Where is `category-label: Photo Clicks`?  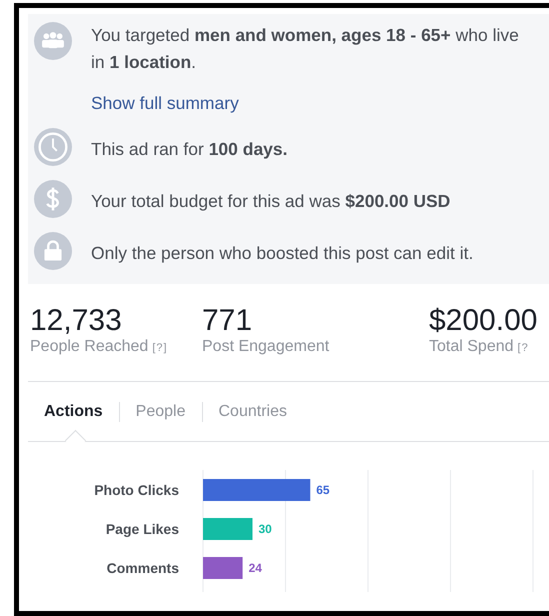
category-label: Photo Clicks is located at coordinates (136, 490).